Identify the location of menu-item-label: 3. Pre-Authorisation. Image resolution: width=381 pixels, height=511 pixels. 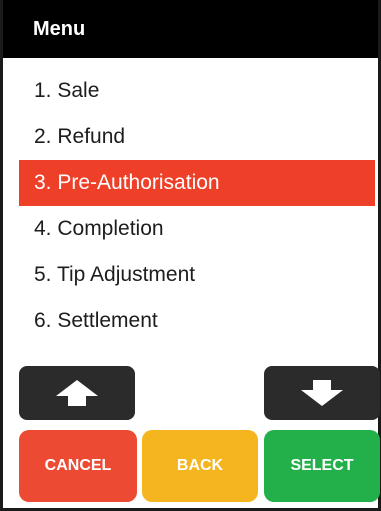
(127, 182).